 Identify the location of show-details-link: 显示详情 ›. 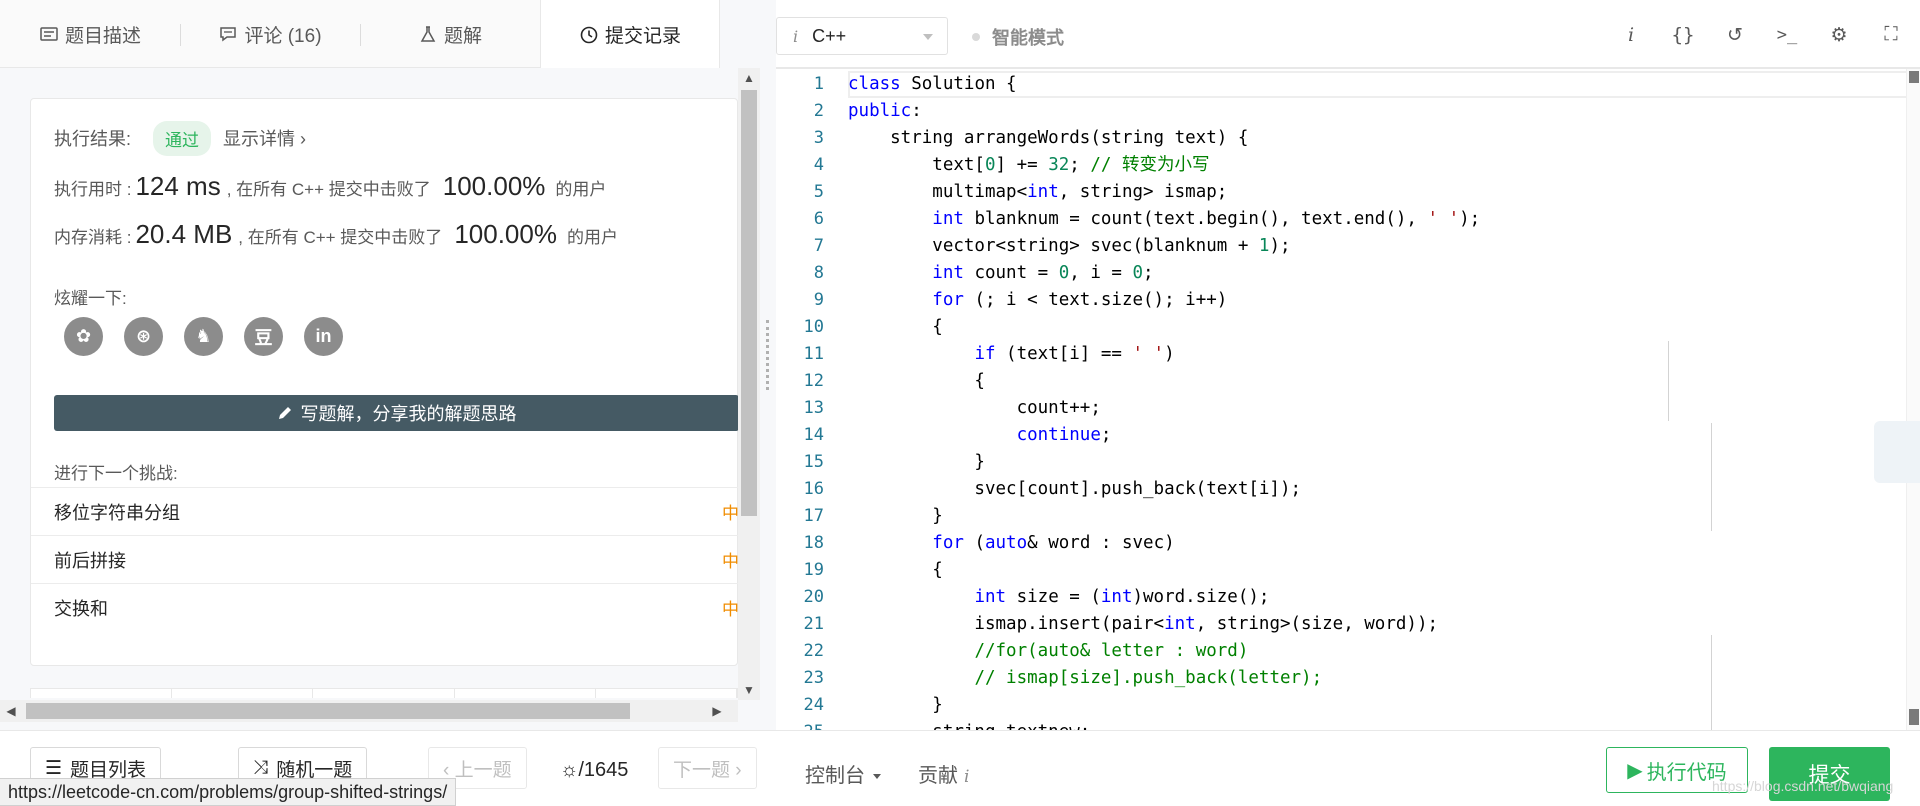
(264, 138).